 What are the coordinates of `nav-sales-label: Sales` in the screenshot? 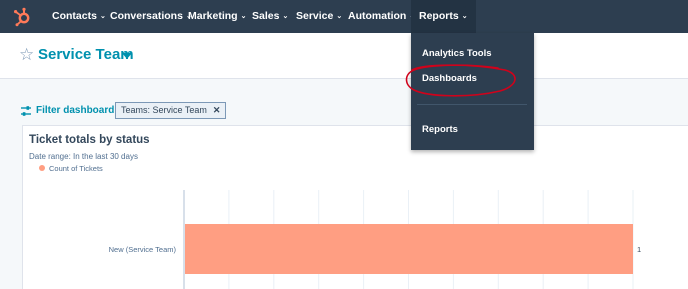 It's located at (266, 16).